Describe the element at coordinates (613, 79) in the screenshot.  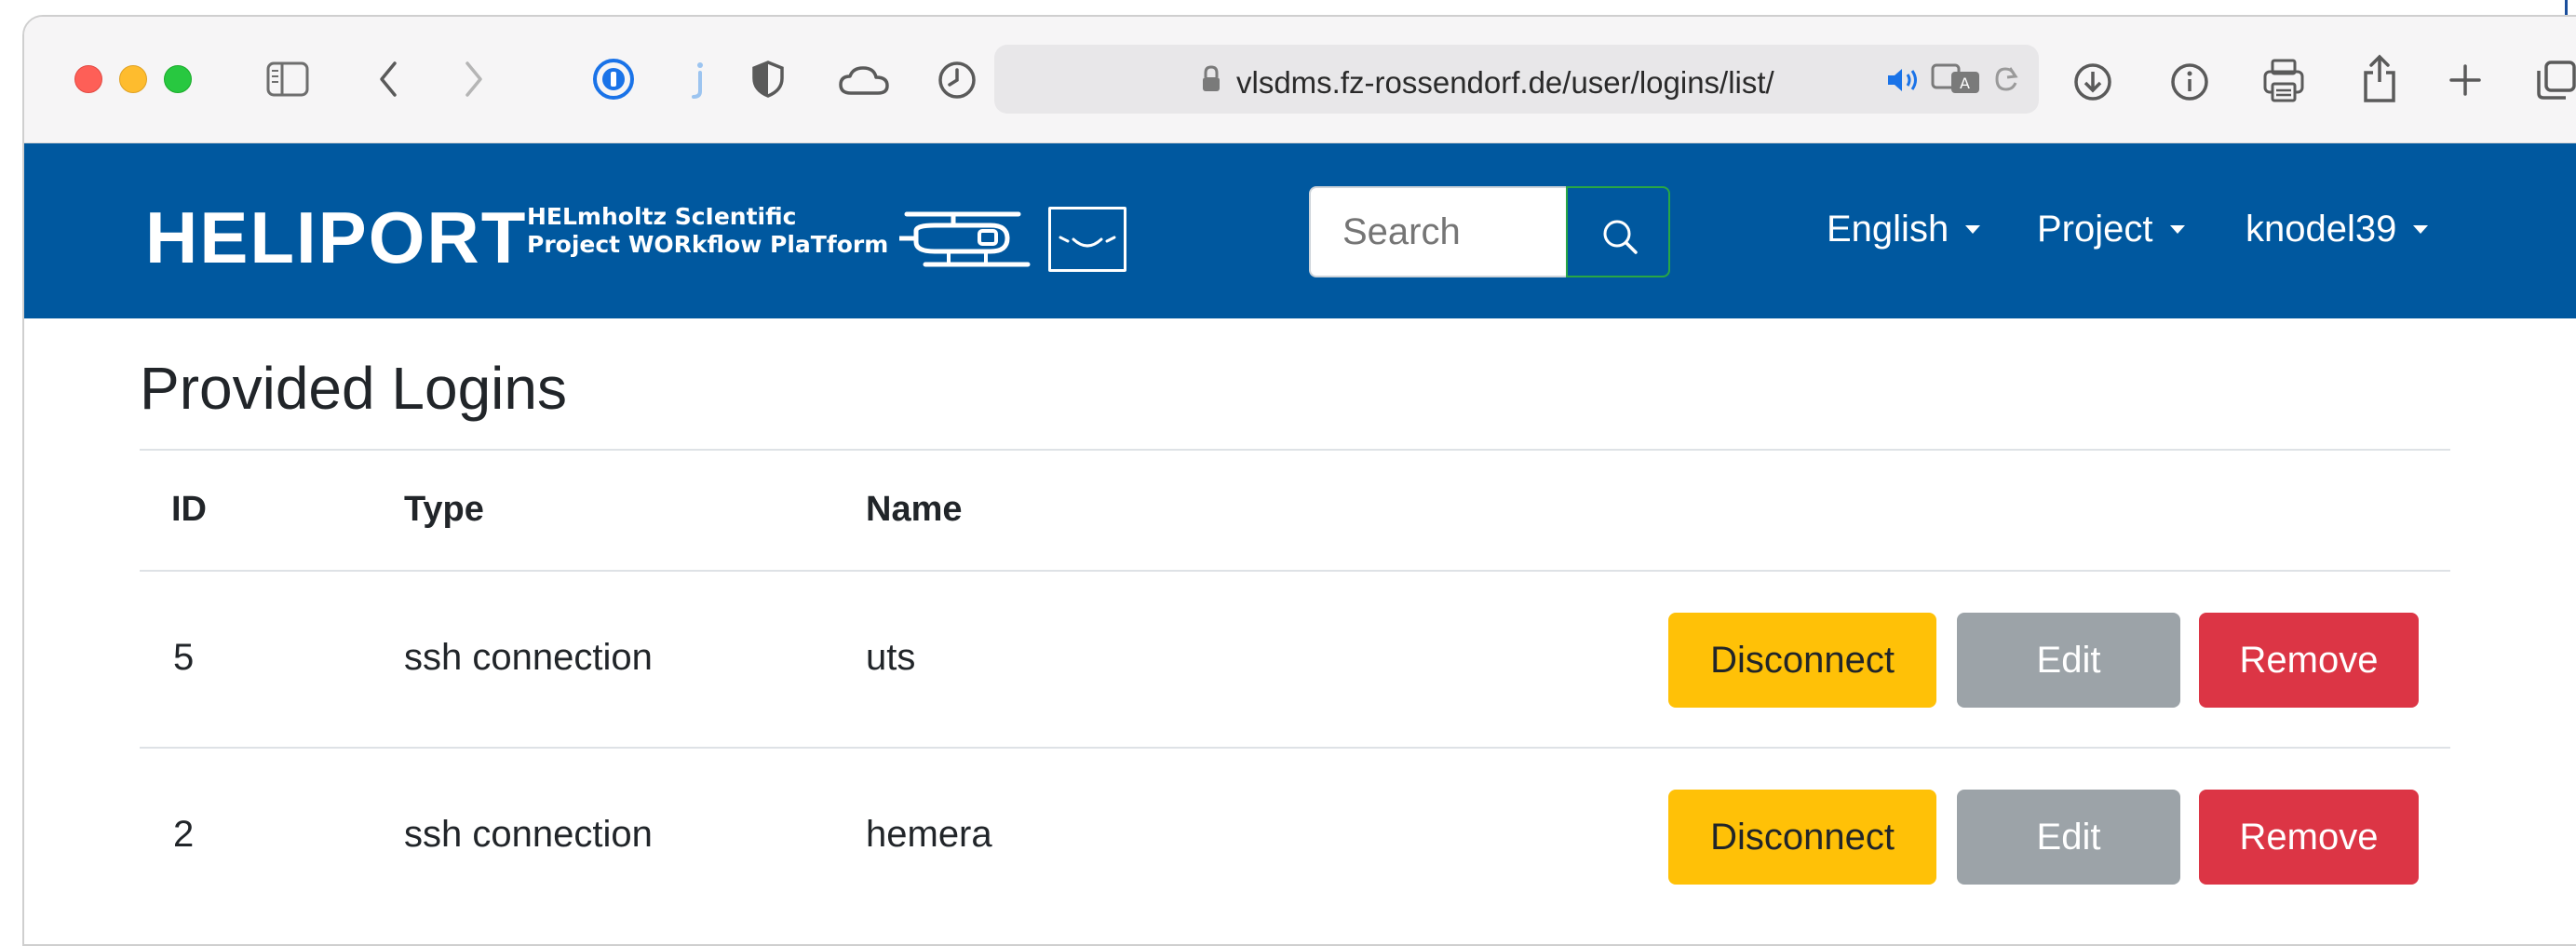
I see `password-manager-icon` at that location.